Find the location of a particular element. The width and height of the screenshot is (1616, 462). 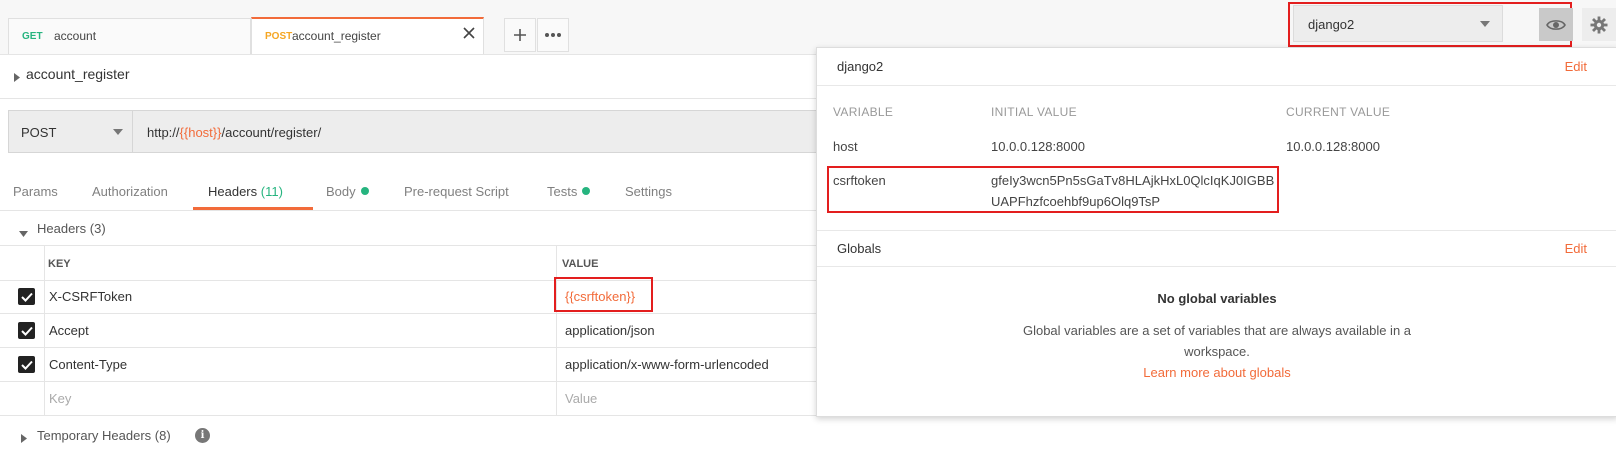

tab-body: Body is located at coordinates (347, 191).